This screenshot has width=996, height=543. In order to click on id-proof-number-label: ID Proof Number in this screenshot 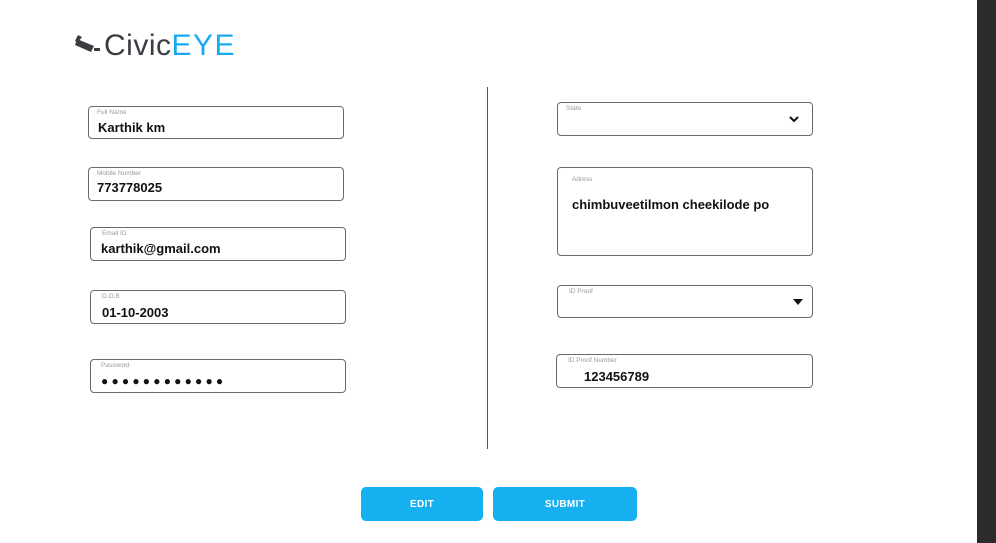, I will do `click(592, 360)`.